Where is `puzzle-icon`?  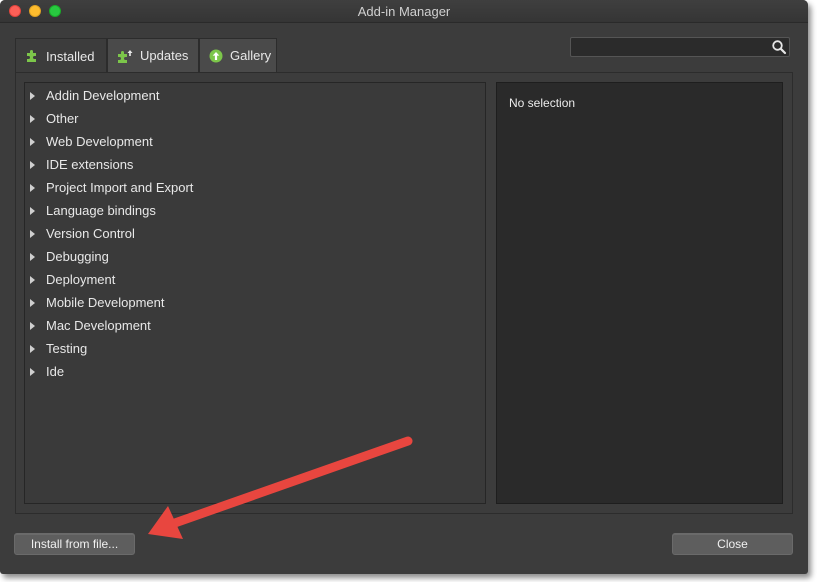
puzzle-icon is located at coordinates (32, 56).